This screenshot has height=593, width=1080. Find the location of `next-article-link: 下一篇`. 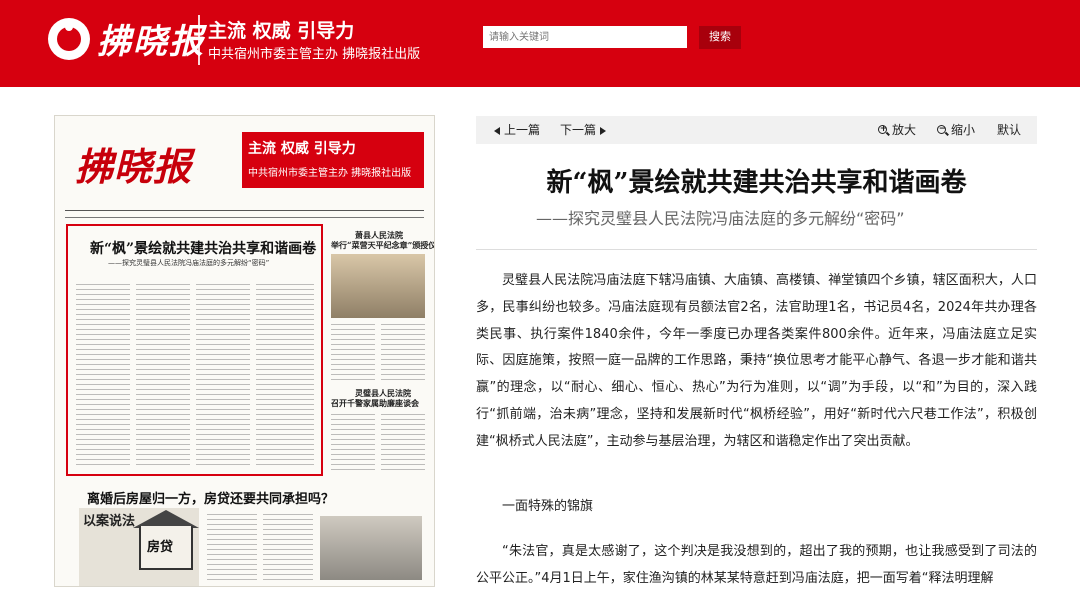

next-article-link: 下一篇 is located at coordinates (585, 130).